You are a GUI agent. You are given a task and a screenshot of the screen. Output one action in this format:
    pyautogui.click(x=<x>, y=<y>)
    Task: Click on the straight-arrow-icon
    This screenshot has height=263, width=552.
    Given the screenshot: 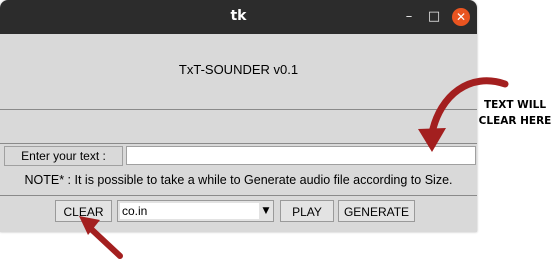 What is the action you would take?
    pyautogui.click(x=105, y=242)
    